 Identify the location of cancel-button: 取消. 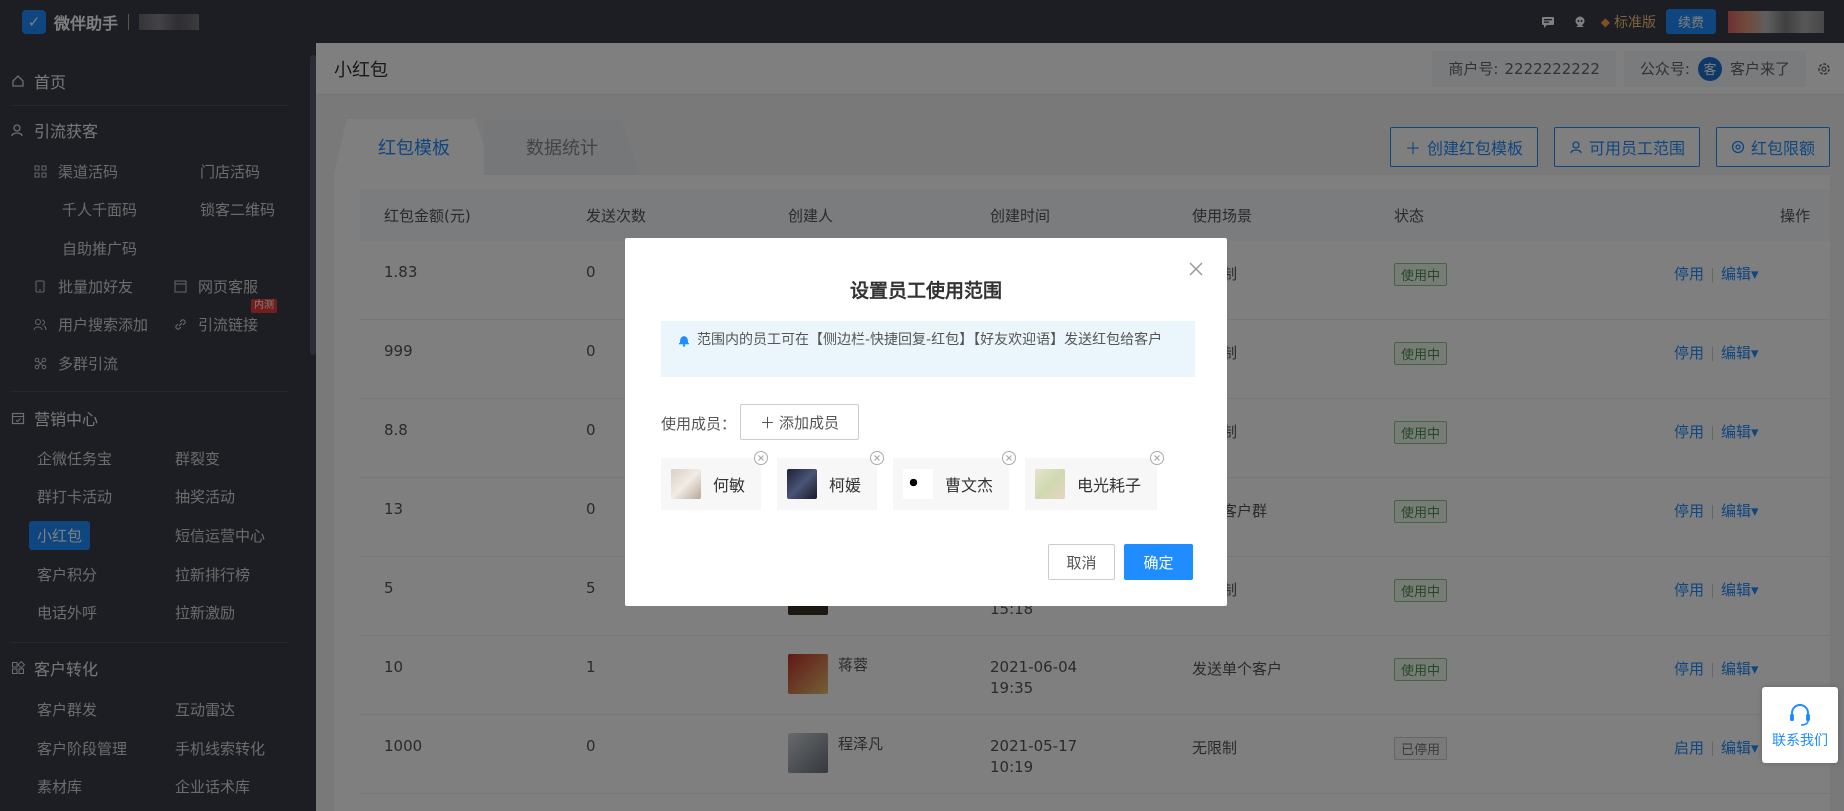
(1081, 562).